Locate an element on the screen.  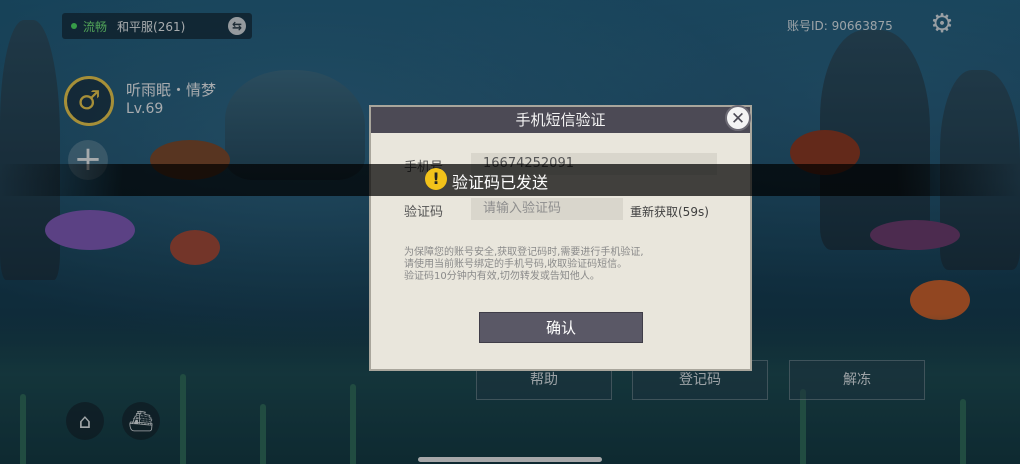
notice-line: 为保障您的账号安全,获取登记码时,需要进行手机验证, is located at coordinates (524, 252).